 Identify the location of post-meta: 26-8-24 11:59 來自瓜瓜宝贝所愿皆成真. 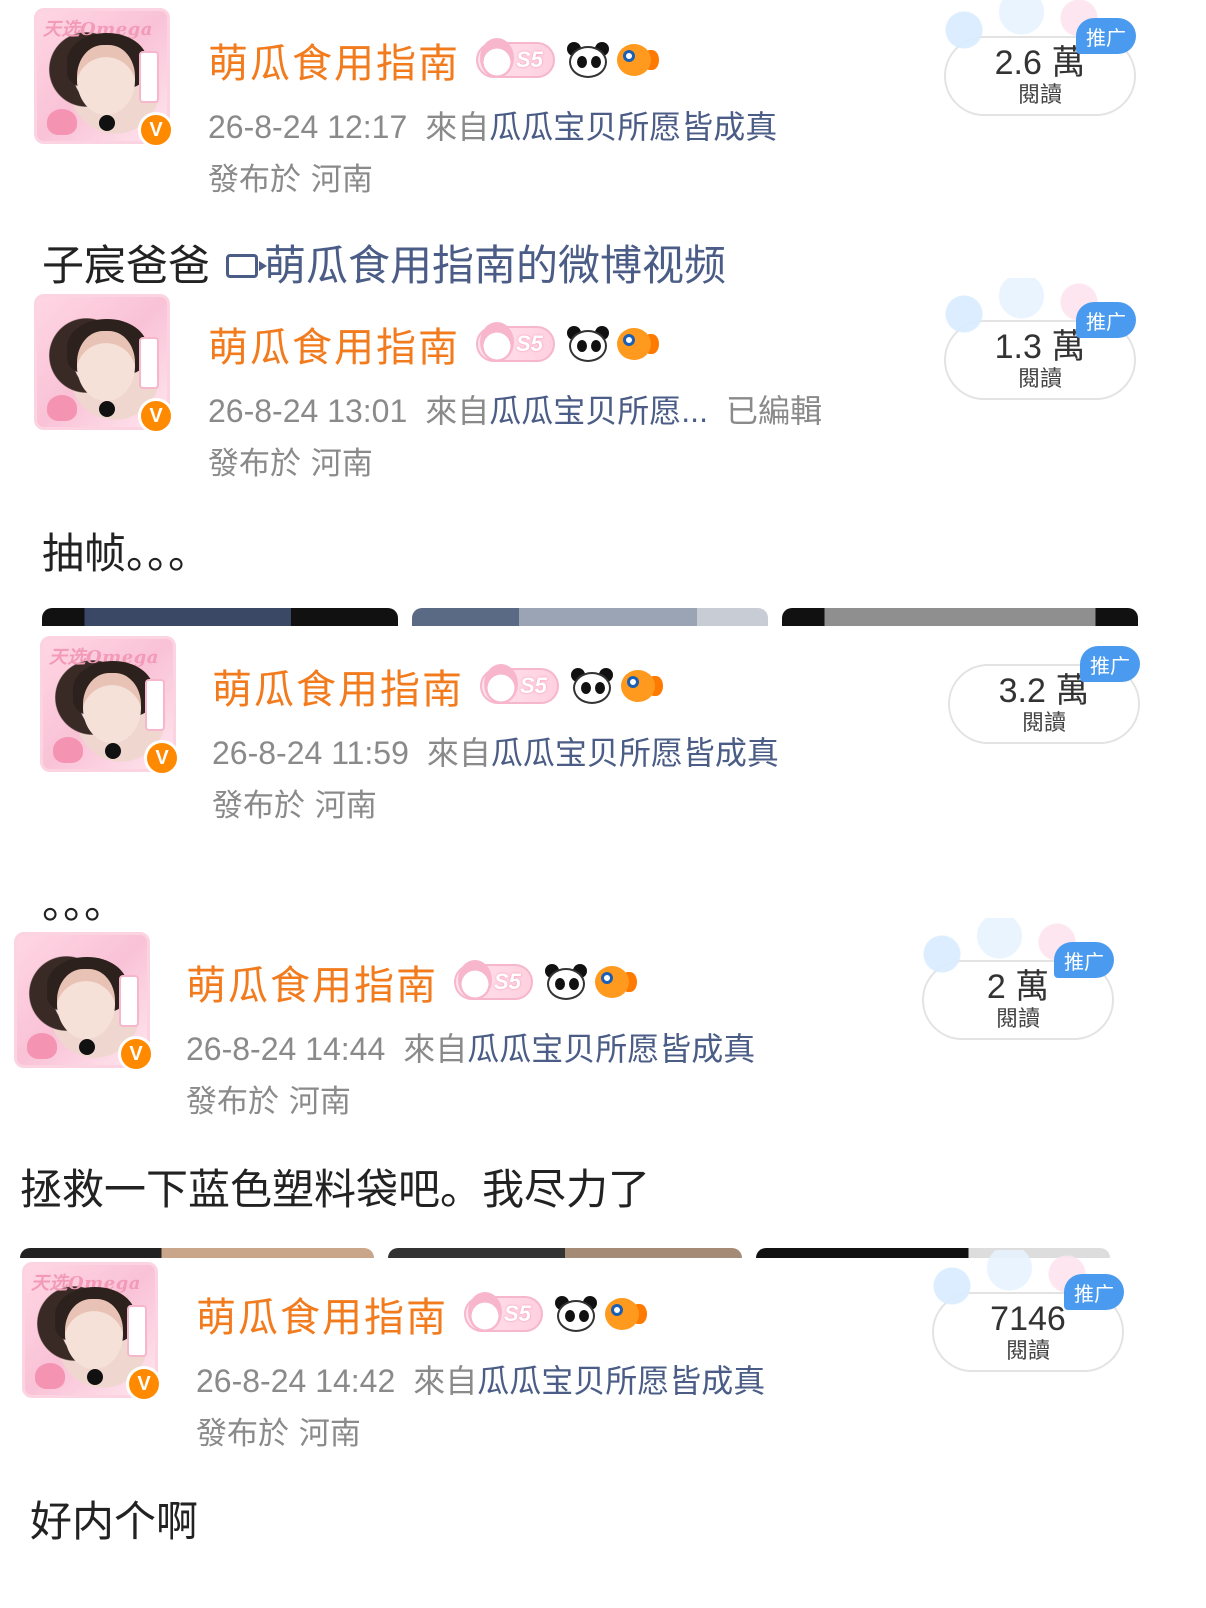
(495, 751).